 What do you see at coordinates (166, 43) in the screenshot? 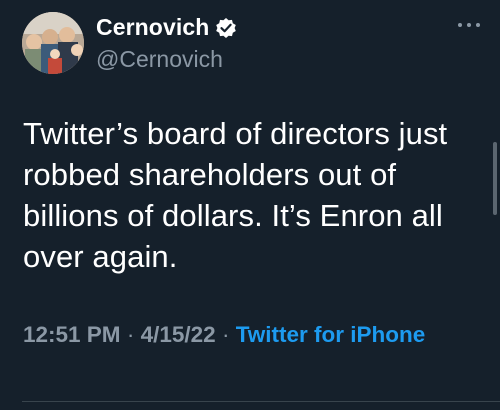
I see `author-names: Cernovich @Cernovich` at bounding box center [166, 43].